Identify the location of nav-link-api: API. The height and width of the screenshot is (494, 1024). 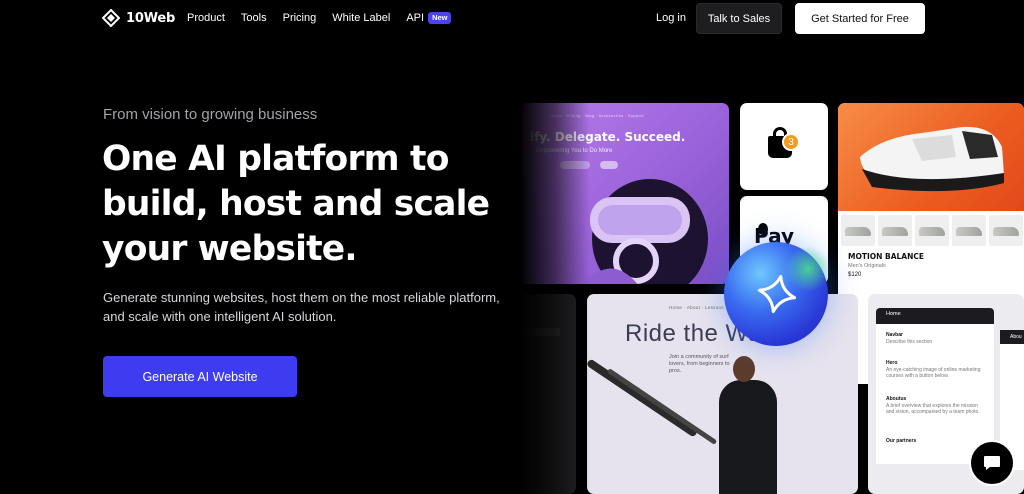
(415, 18).